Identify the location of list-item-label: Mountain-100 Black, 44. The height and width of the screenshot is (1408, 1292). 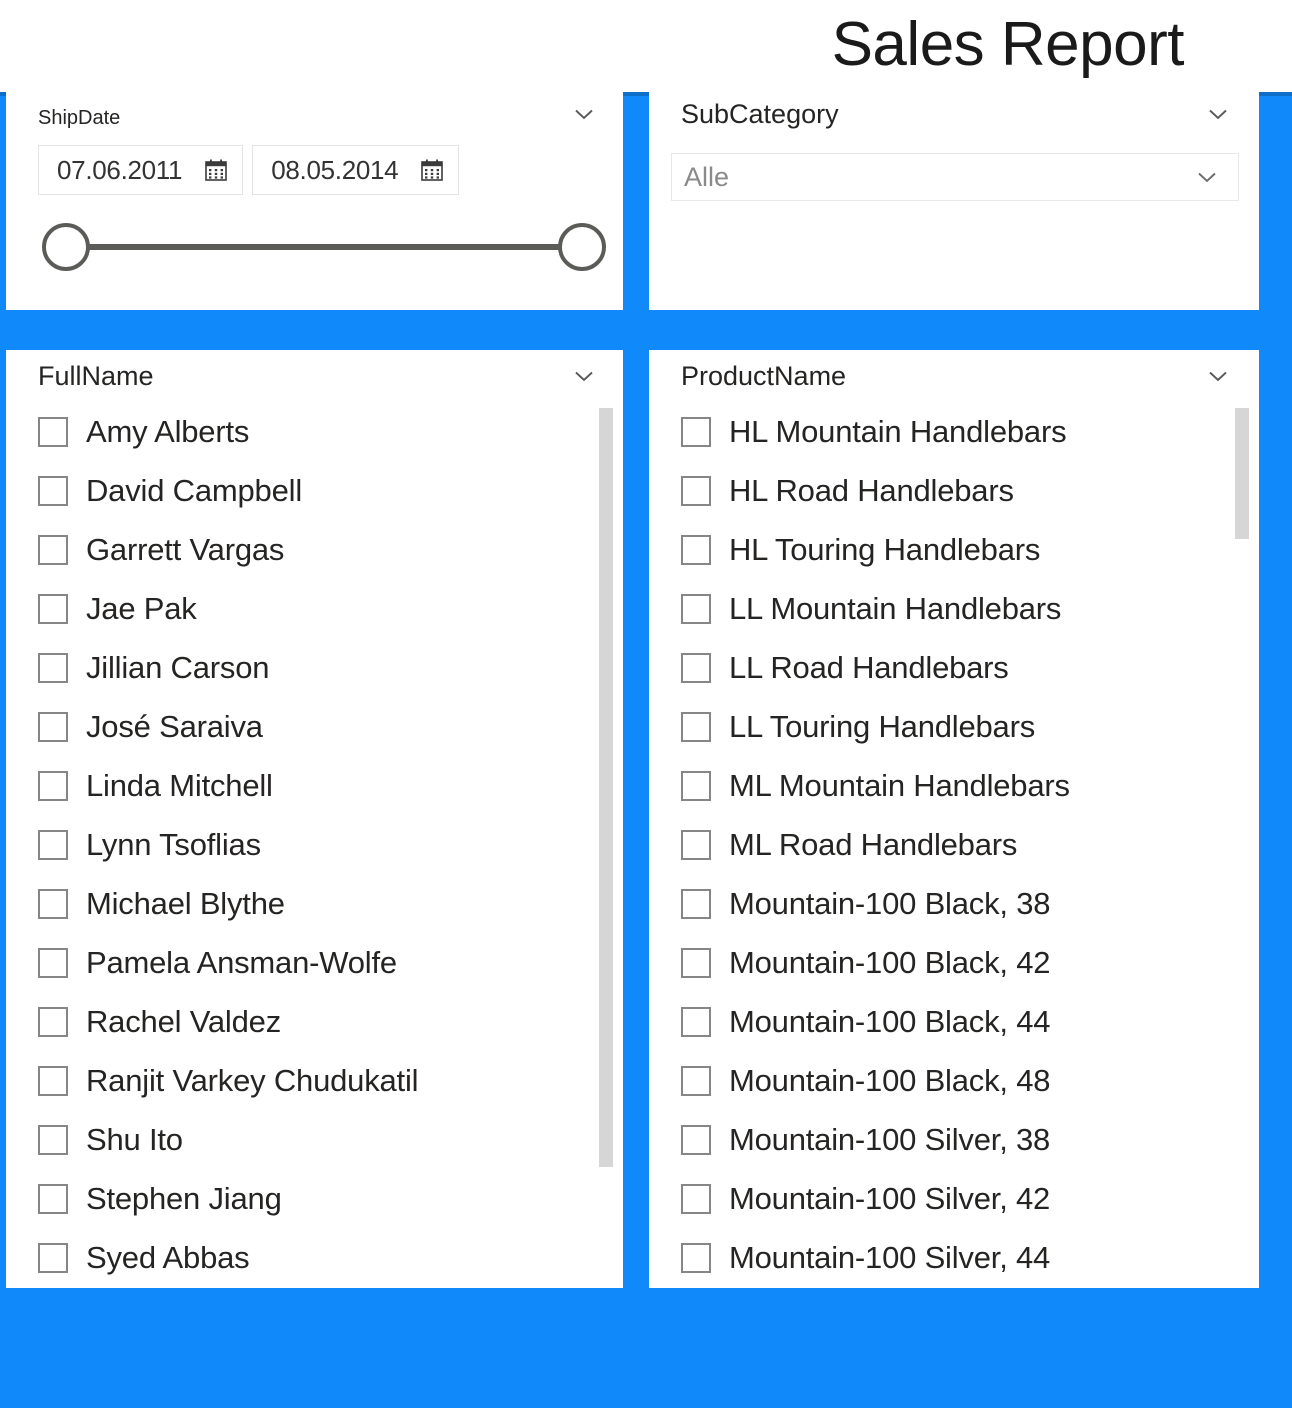
(890, 1021).